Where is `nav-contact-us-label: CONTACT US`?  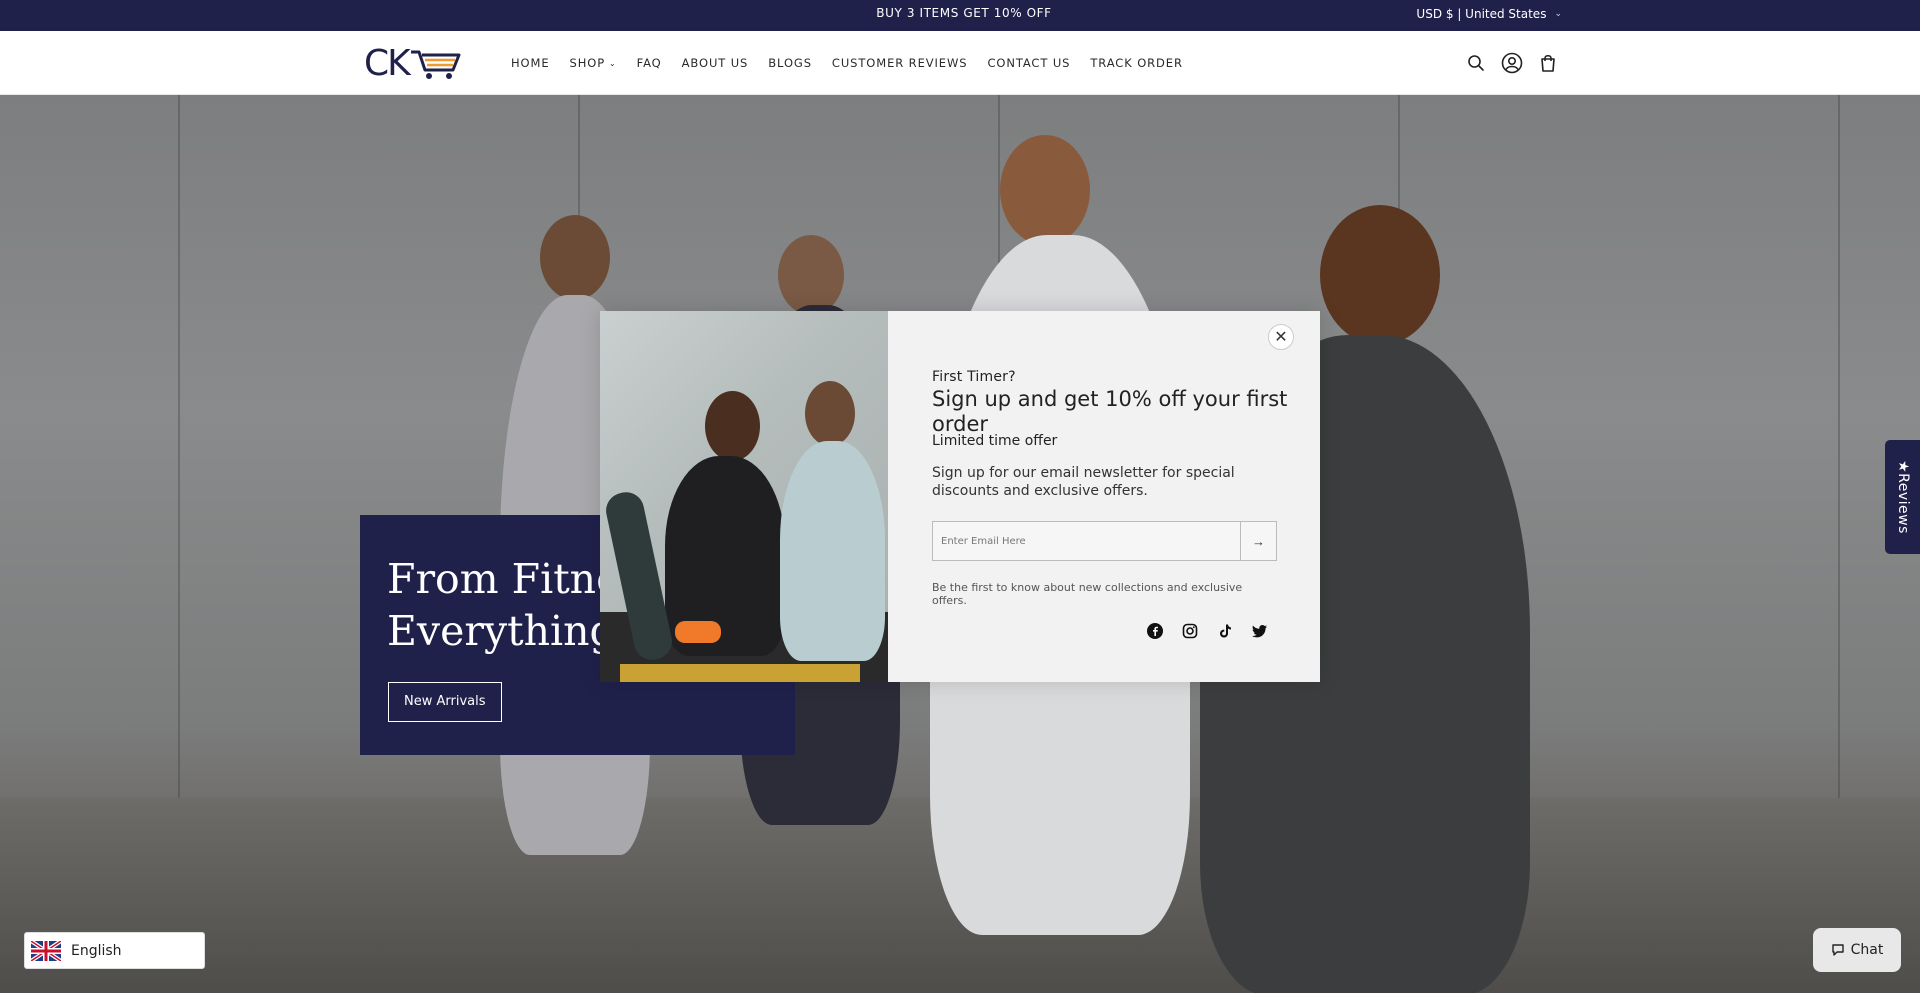 nav-contact-us-label: CONTACT US is located at coordinates (1029, 63).